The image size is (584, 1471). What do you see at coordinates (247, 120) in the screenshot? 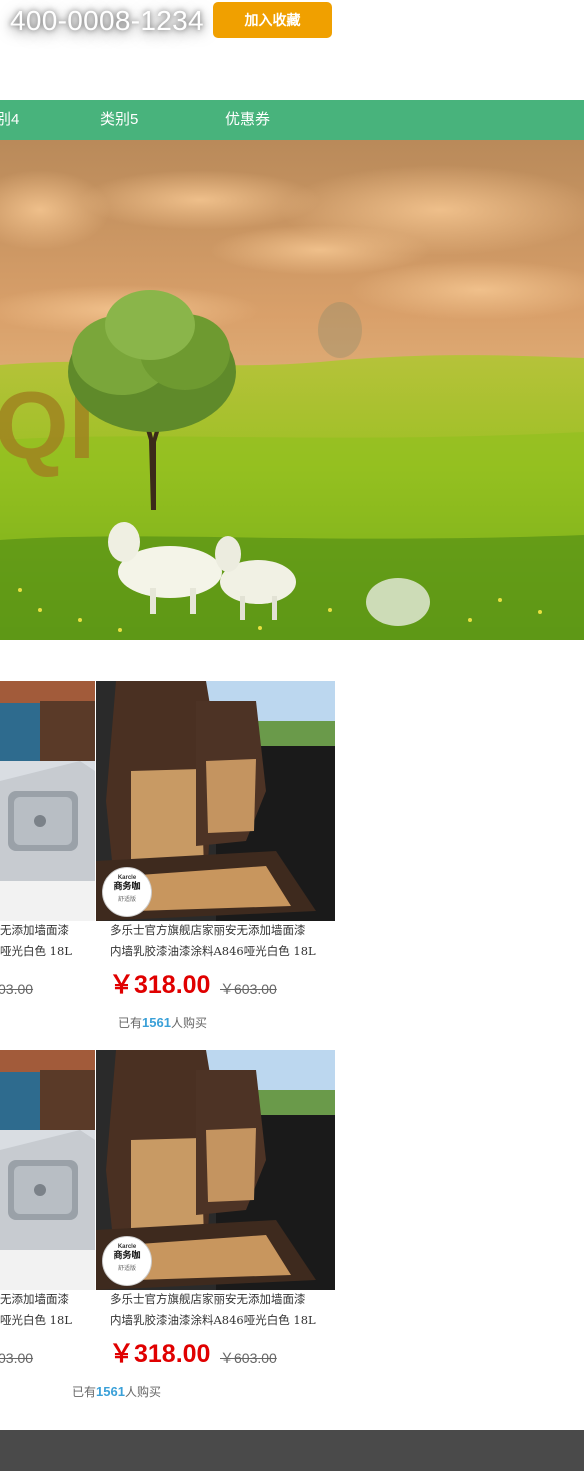
I see `nav-item-coupons: 优惠券` at bounding box center [247, 120].